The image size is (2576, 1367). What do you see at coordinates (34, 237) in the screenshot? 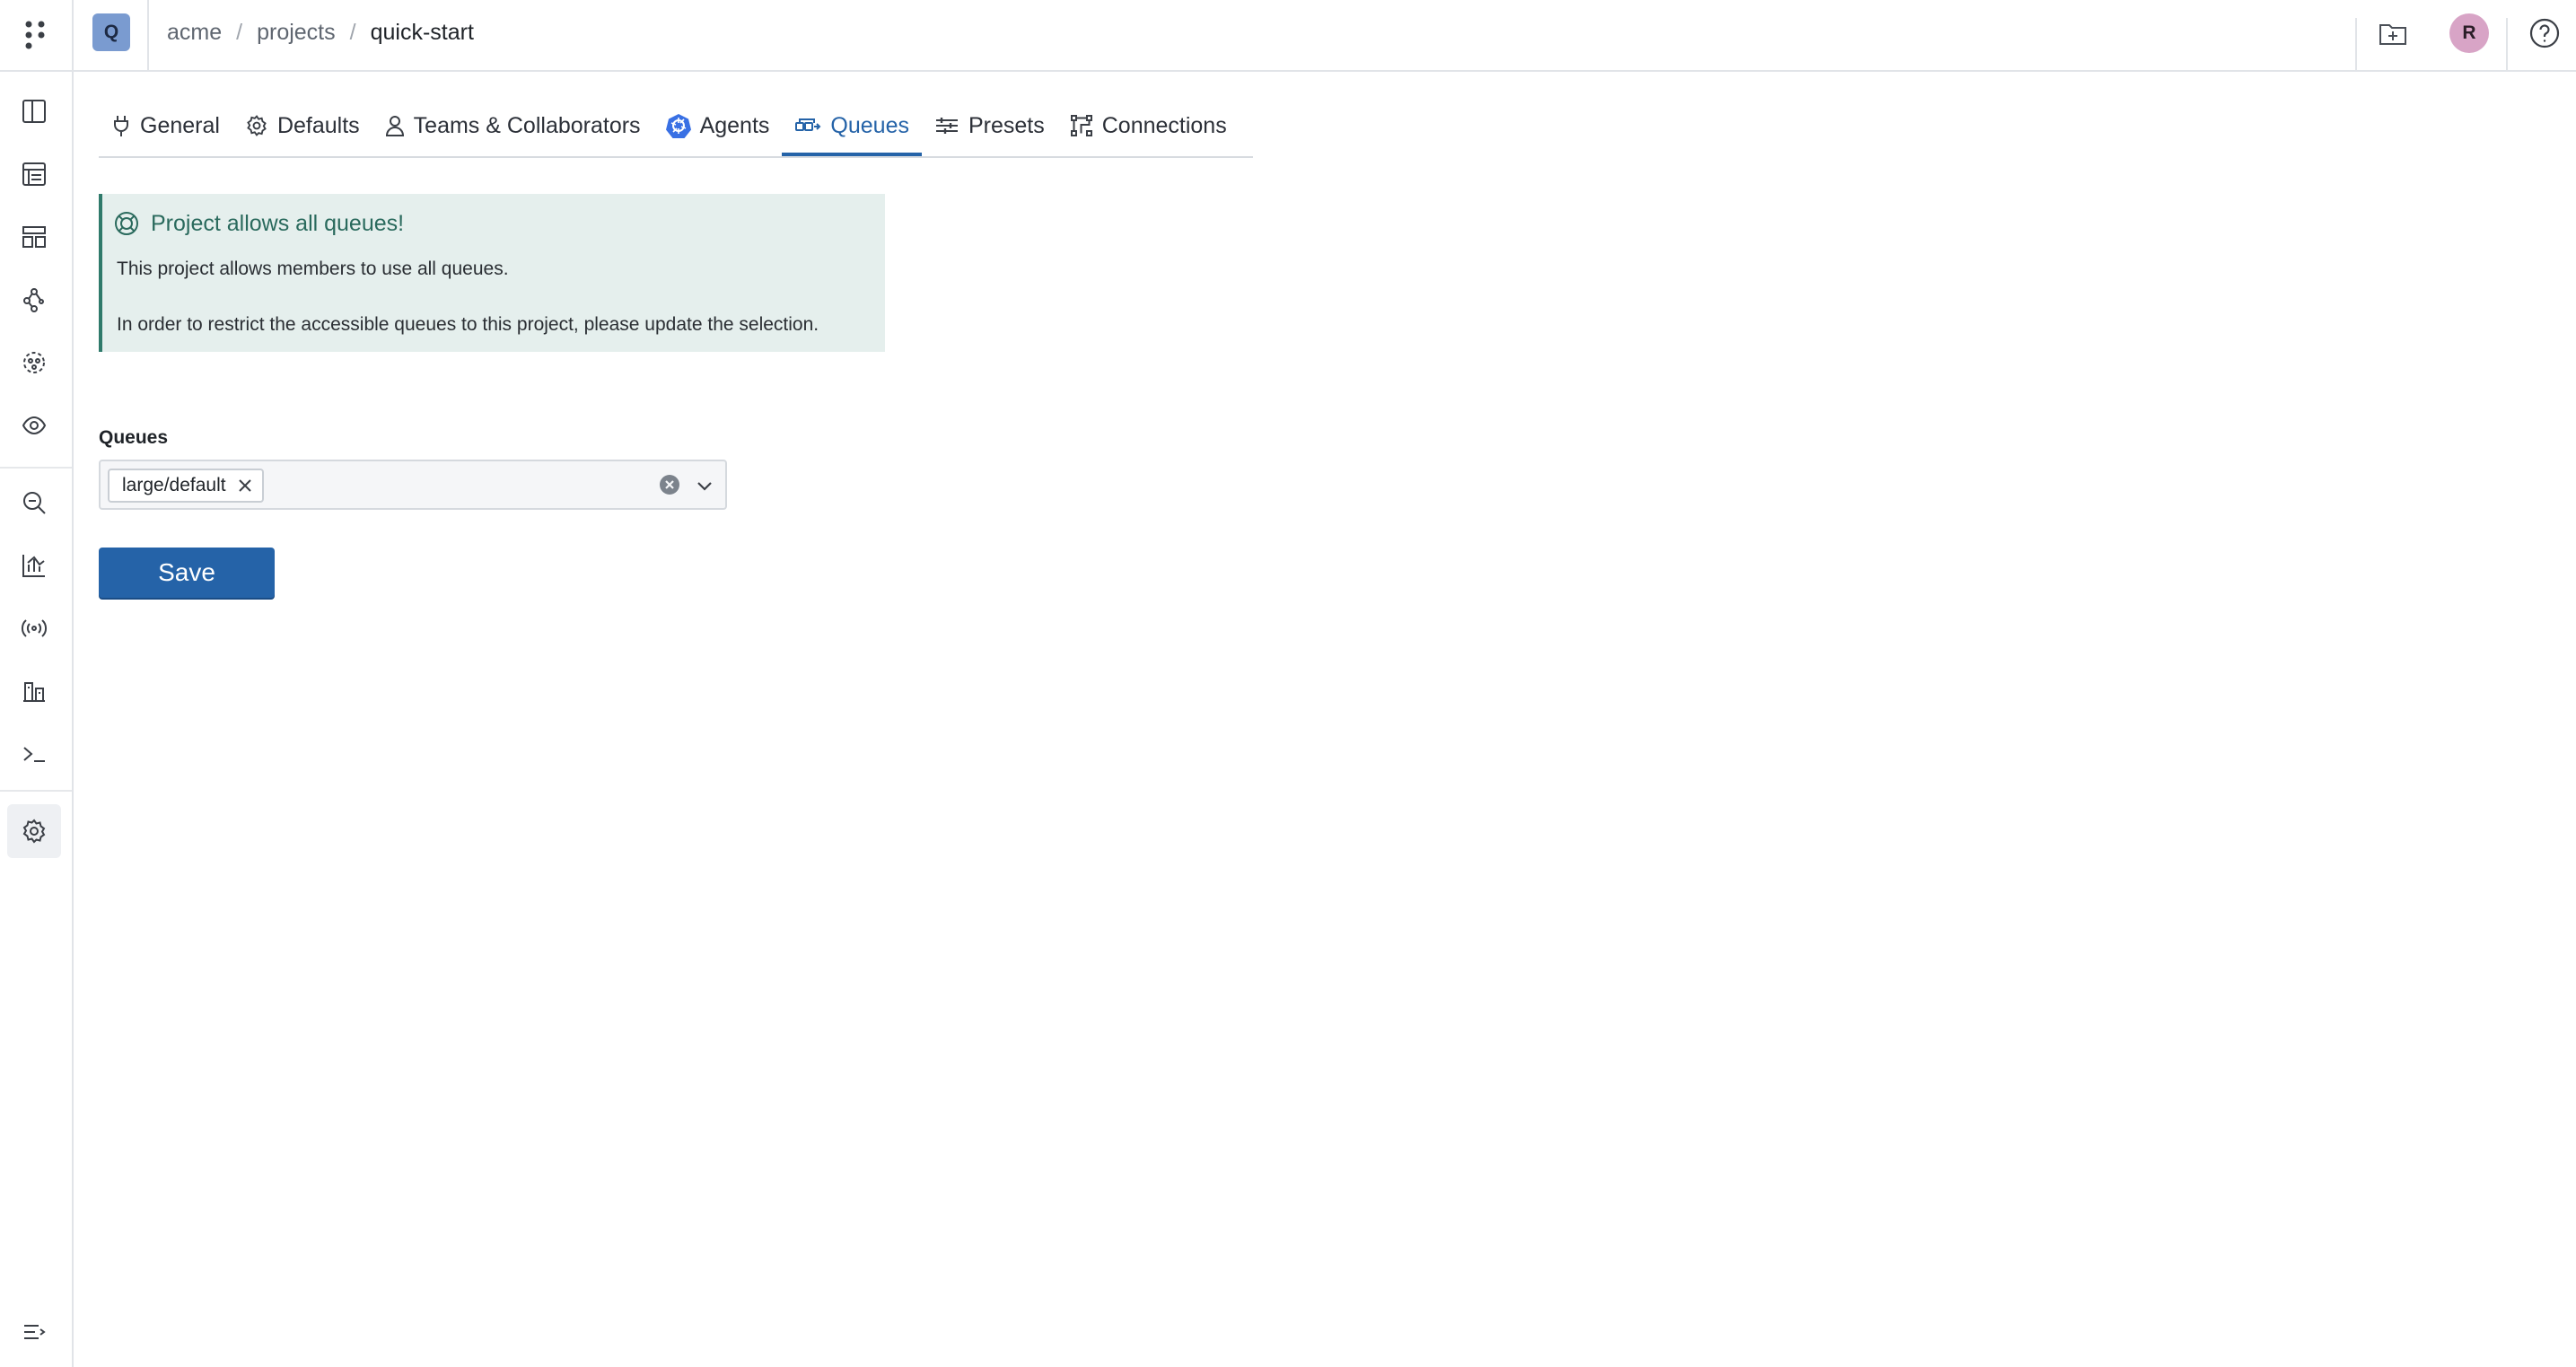
I see `sidebar-dashboards-icon` at bounding box center [34, 237].